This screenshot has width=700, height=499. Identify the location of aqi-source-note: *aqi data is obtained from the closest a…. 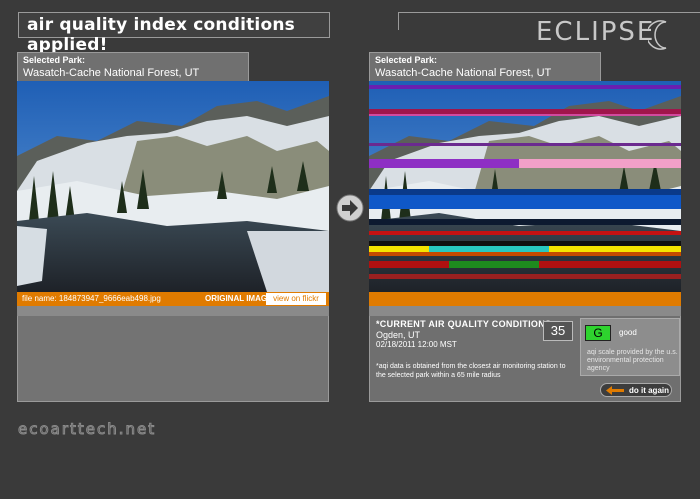
(471, 371).